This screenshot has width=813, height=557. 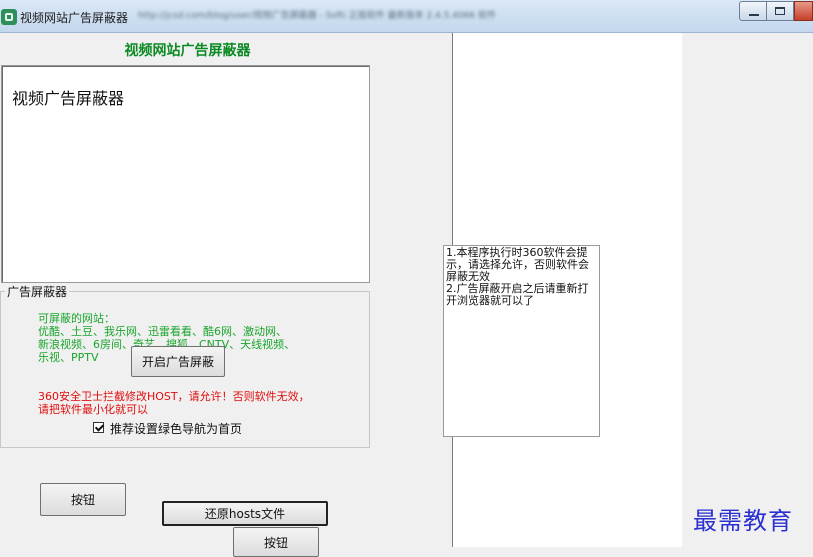 What do you see at coordinates (754, 15) in the screenshot?
I see `minimize-icon` at bounding box center [754, 15].